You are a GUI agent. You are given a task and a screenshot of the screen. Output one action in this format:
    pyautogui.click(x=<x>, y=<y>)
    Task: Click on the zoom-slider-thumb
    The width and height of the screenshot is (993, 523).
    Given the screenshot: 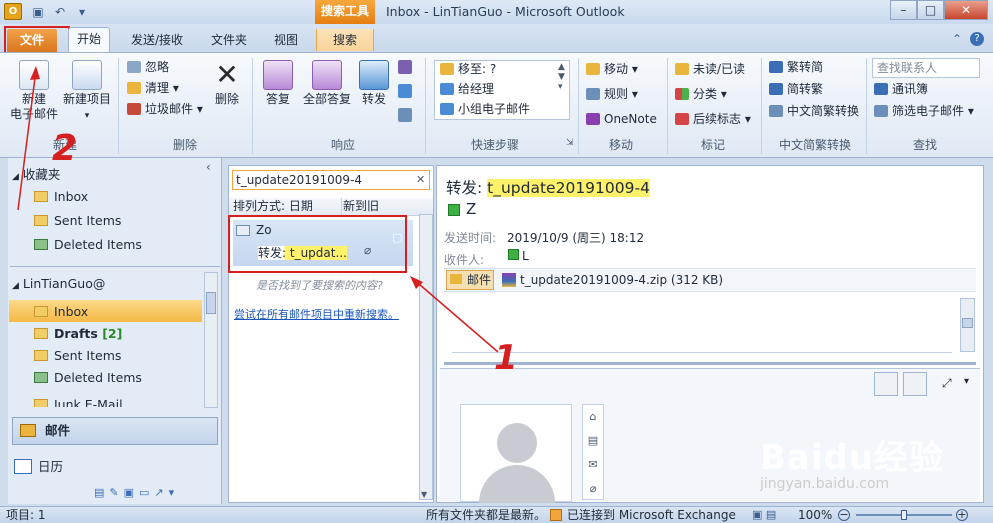 What is the action you would take?
    pyautogui.click(x=904, y=515)
    